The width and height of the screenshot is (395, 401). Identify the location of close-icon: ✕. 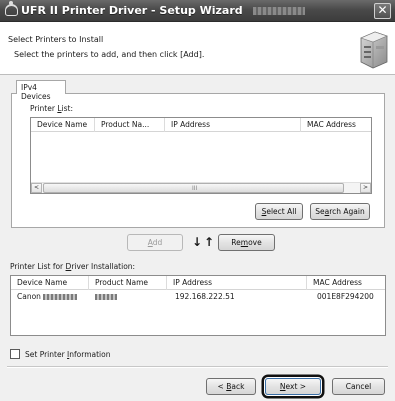
(382, 10).